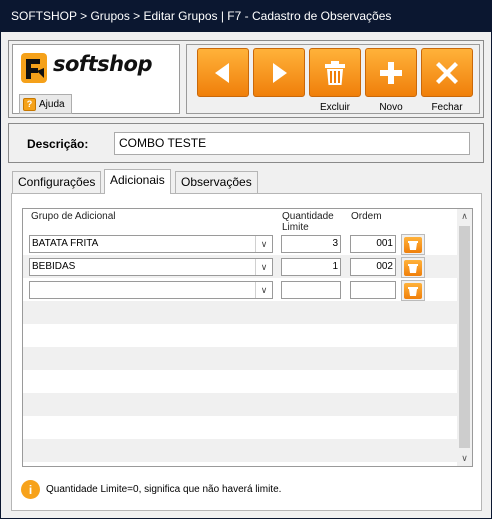 This screenshot has height=519, width=492. I want to click on prev-arrow-icon, so click(222, 72).